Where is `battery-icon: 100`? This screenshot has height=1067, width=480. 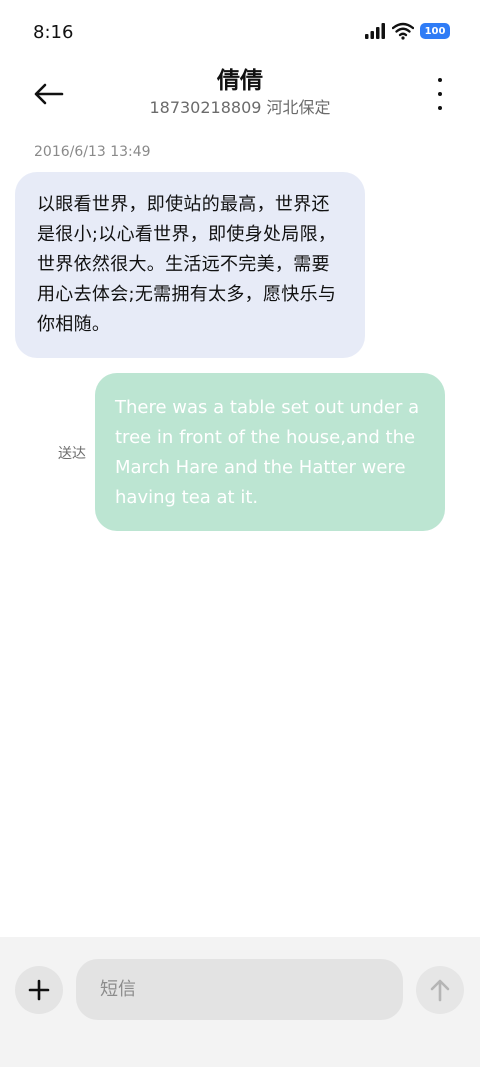 battery-icon: 100 is located at coordinates (435, 31).